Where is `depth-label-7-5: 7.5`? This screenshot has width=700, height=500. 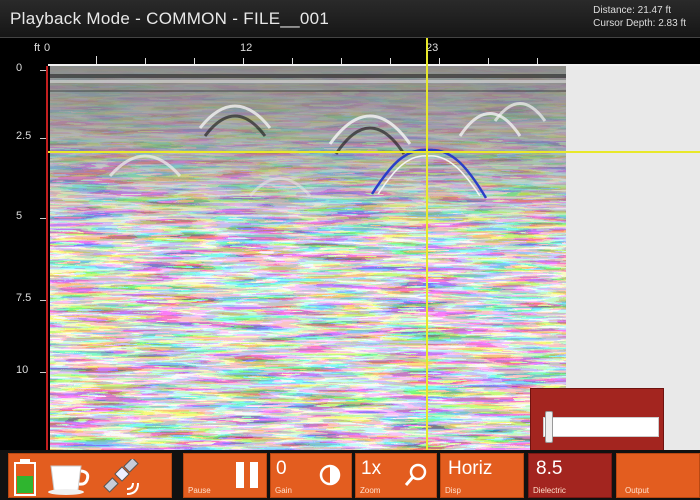 depth-label-7-5: 7.5 is located at coordinates (24, 298).